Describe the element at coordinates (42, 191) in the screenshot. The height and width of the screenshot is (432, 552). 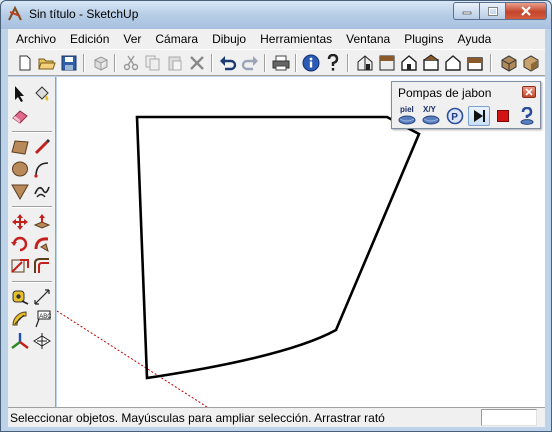
I see `freehand-tool-button` at that location.